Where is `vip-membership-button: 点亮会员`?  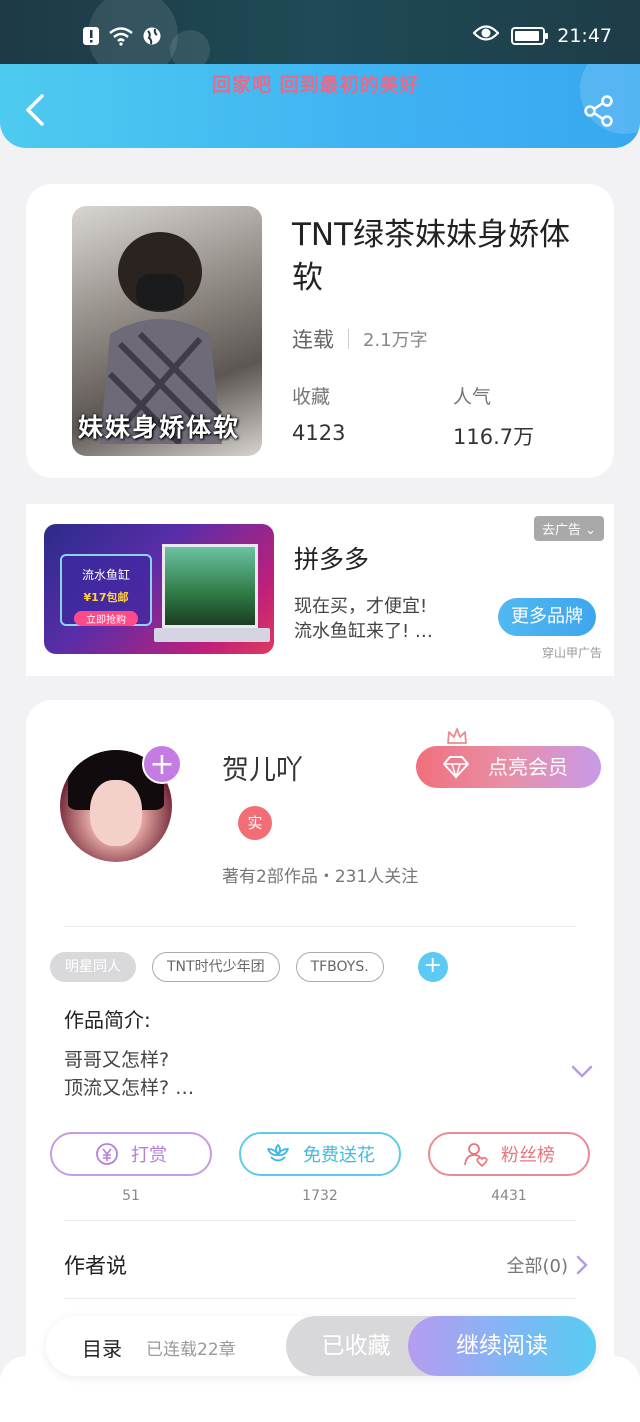 vip-membership-button: 点亮会员 is located at coordinates (508, 767).